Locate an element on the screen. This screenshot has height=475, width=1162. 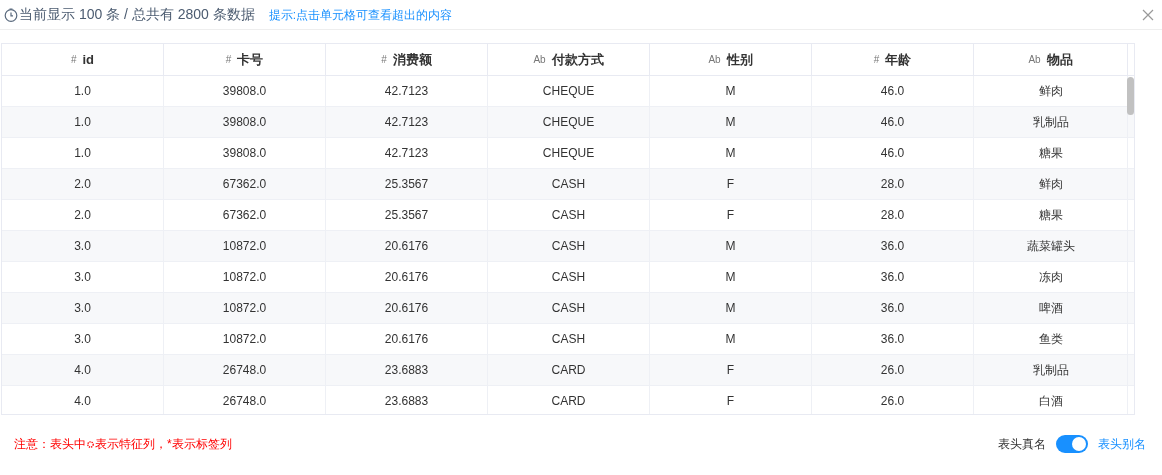
timer-icon is located at coordinates (11, 14).